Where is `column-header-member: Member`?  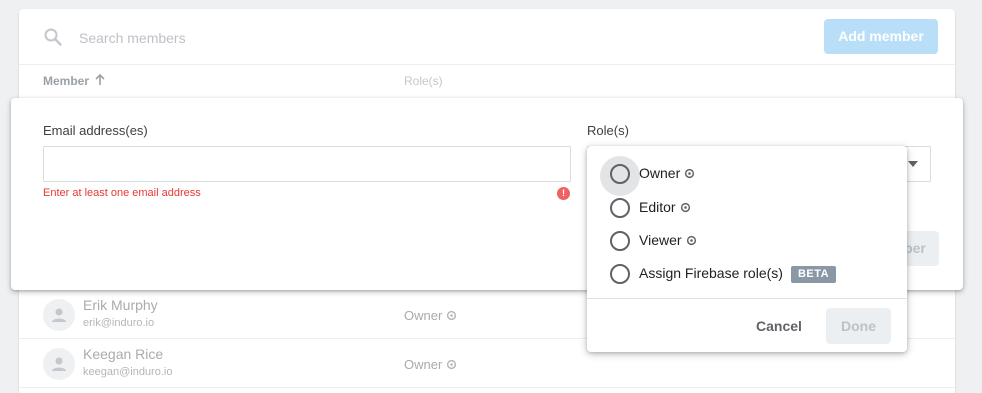 column-header-member: Member is located at coordinates (66, 81).